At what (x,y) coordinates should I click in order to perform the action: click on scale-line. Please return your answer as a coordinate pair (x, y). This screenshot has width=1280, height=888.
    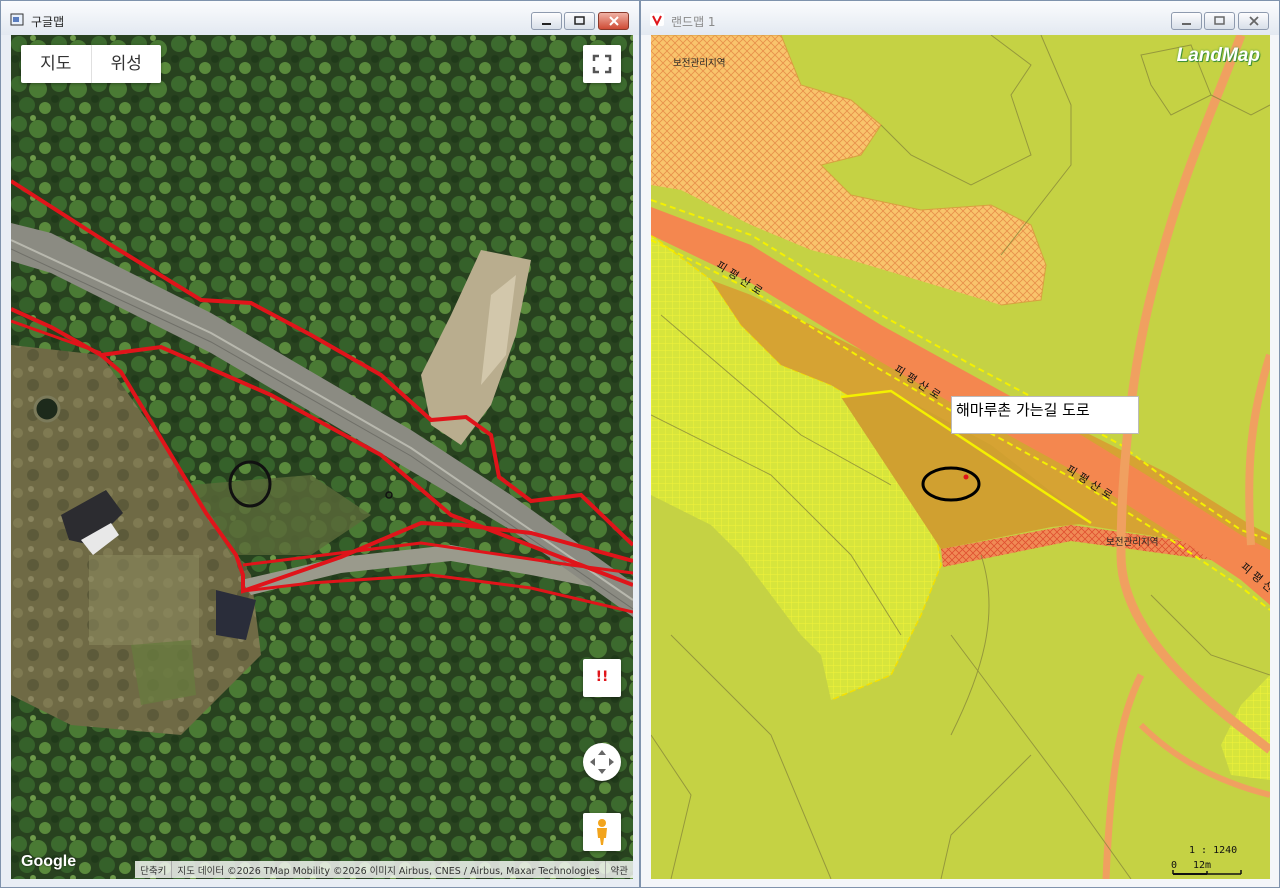
    Looking at the image, I should click on (1207, 872).